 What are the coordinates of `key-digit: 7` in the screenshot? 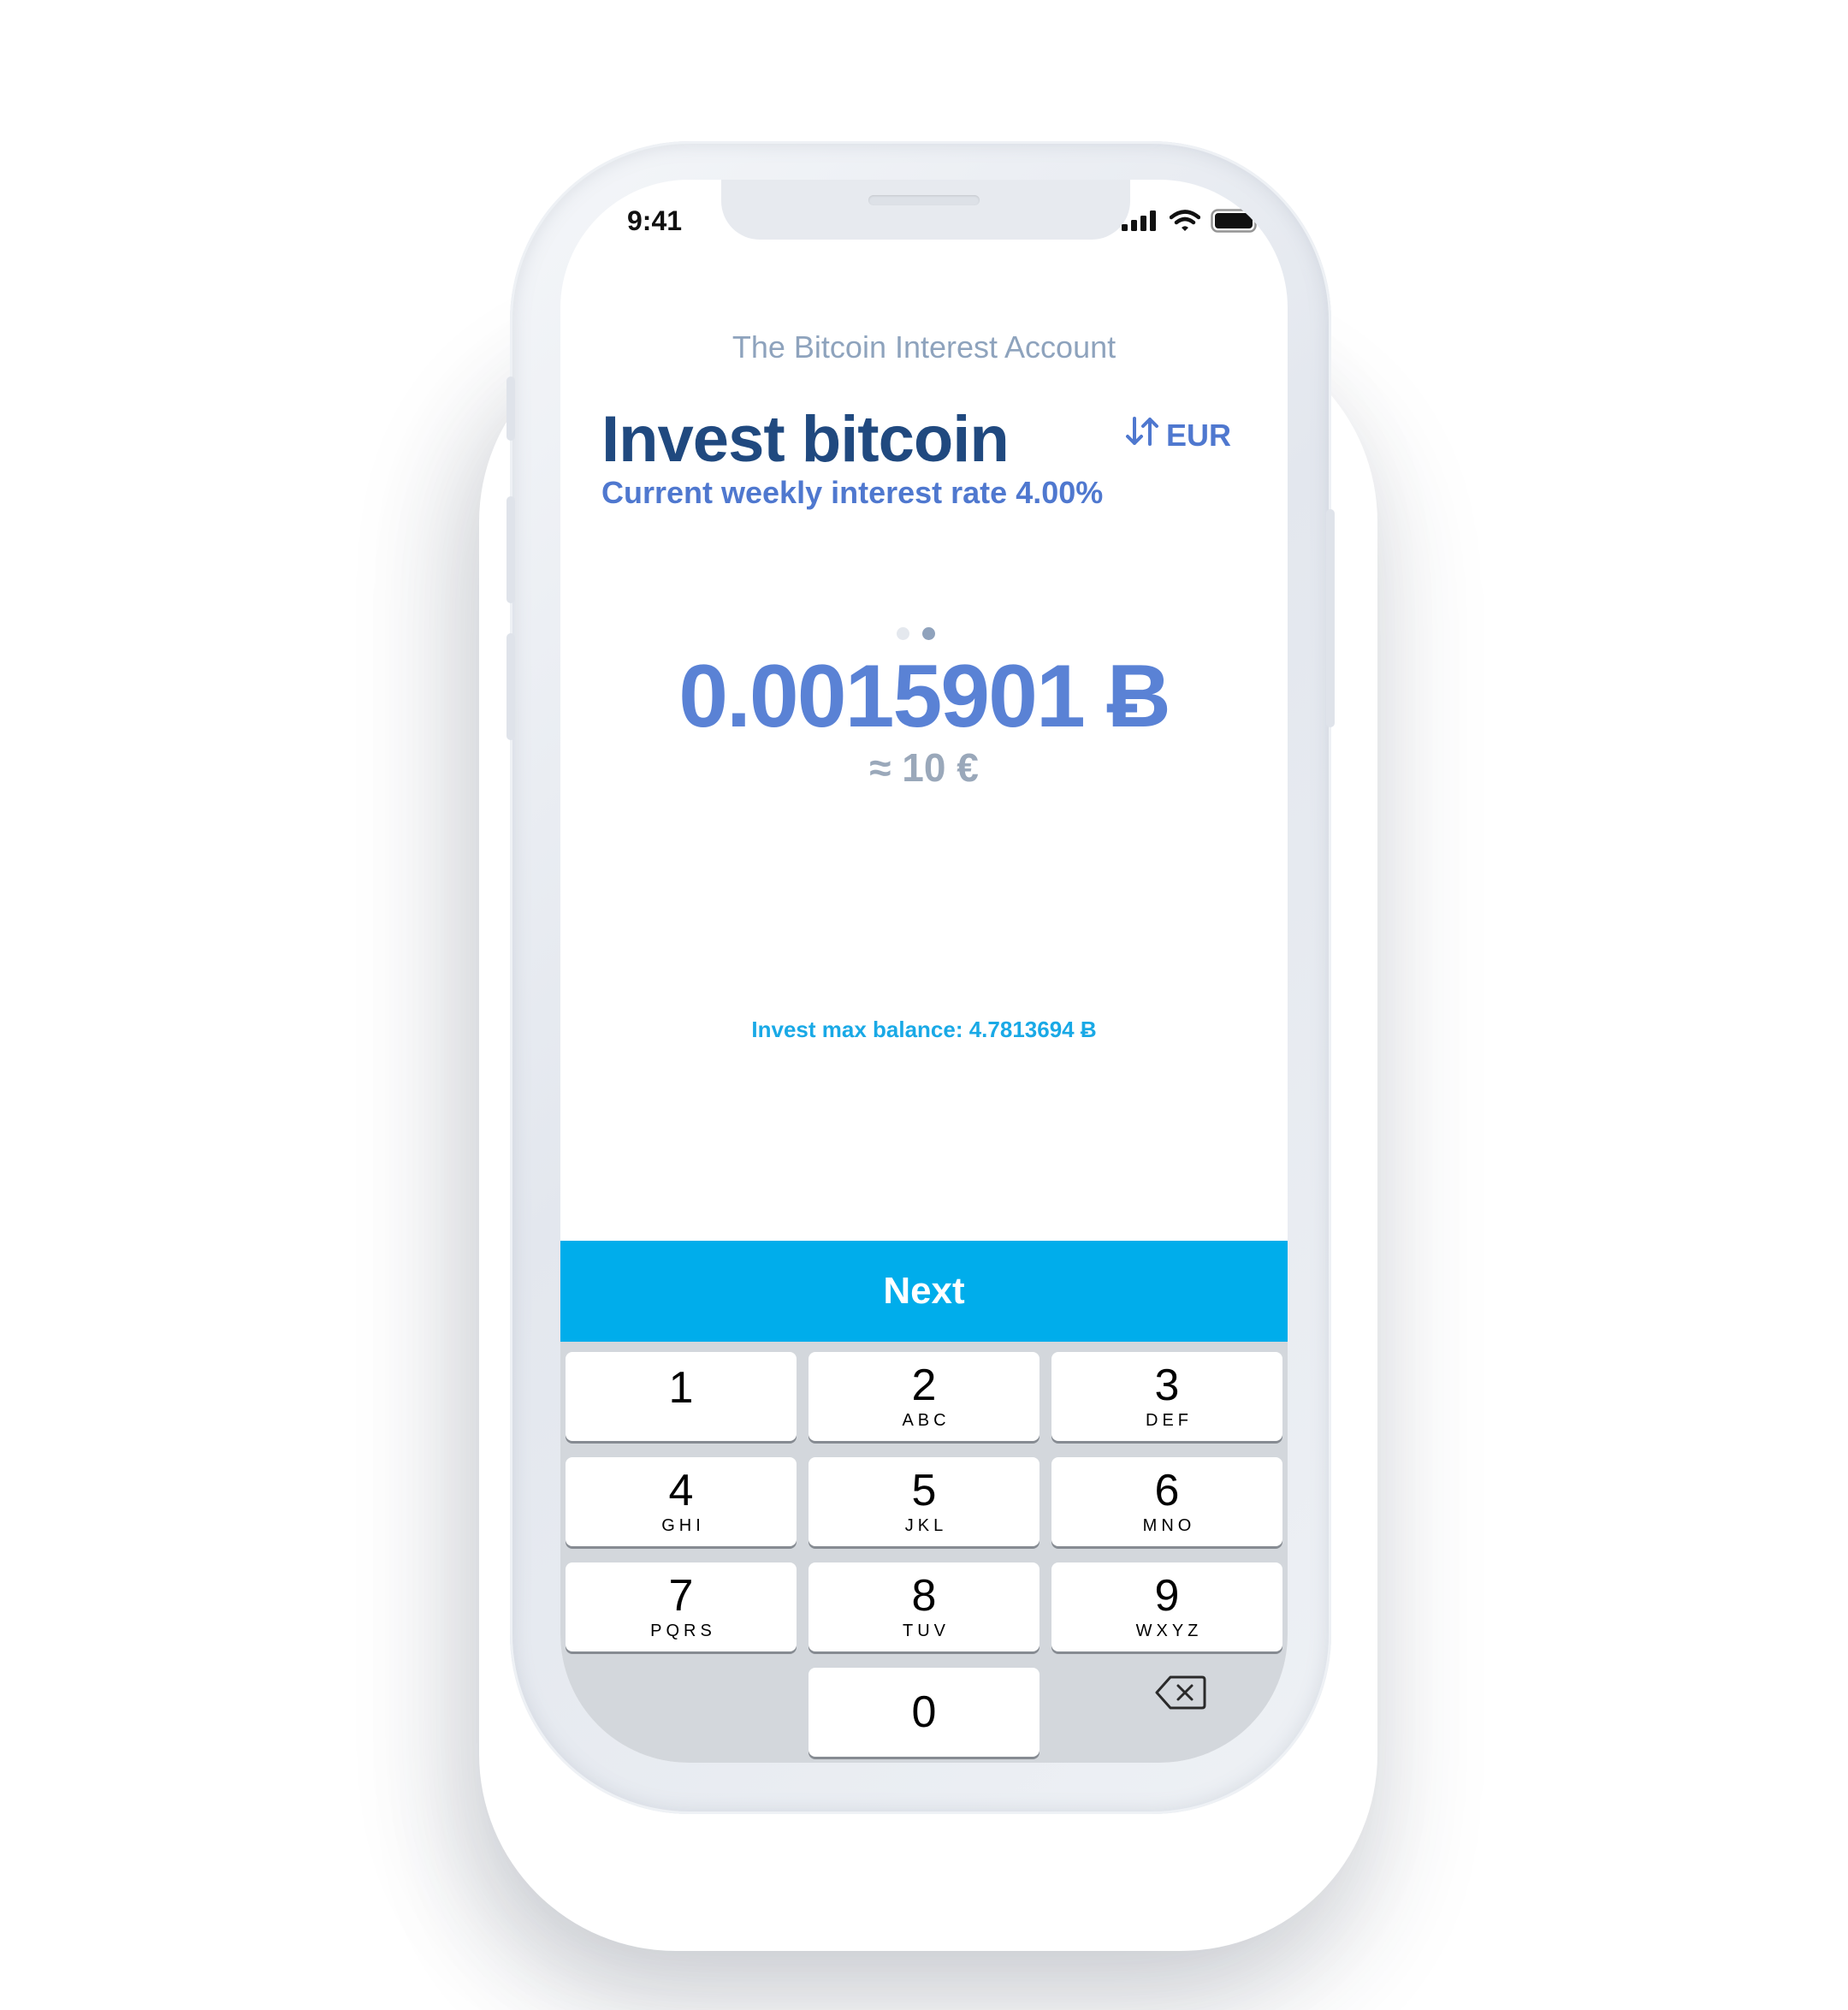 It's located at (681, 1595).